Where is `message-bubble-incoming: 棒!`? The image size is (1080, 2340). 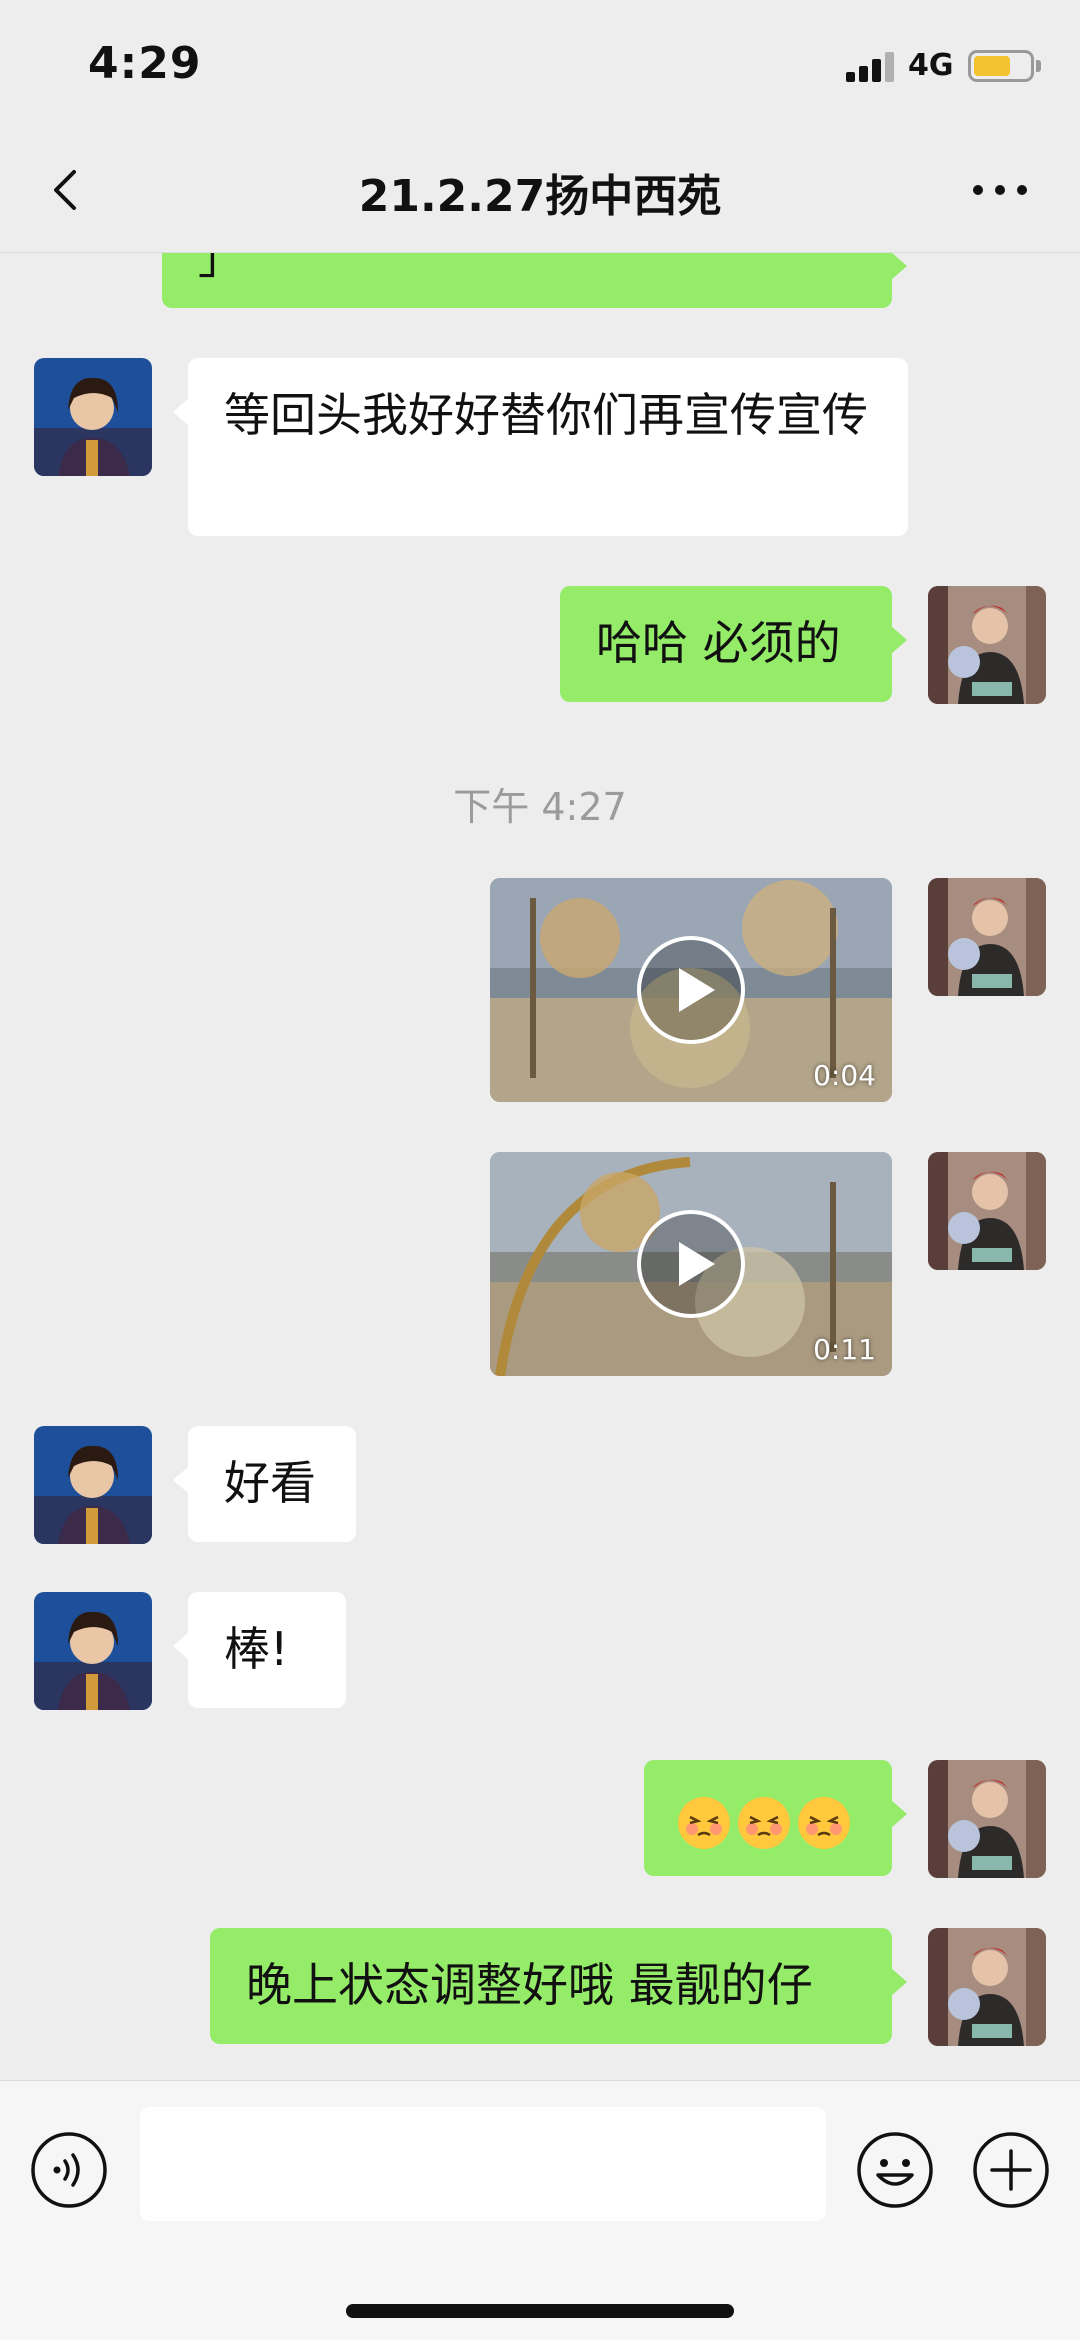 message-bubble-incoming: 棒! is located at coordinates (259, 1650).